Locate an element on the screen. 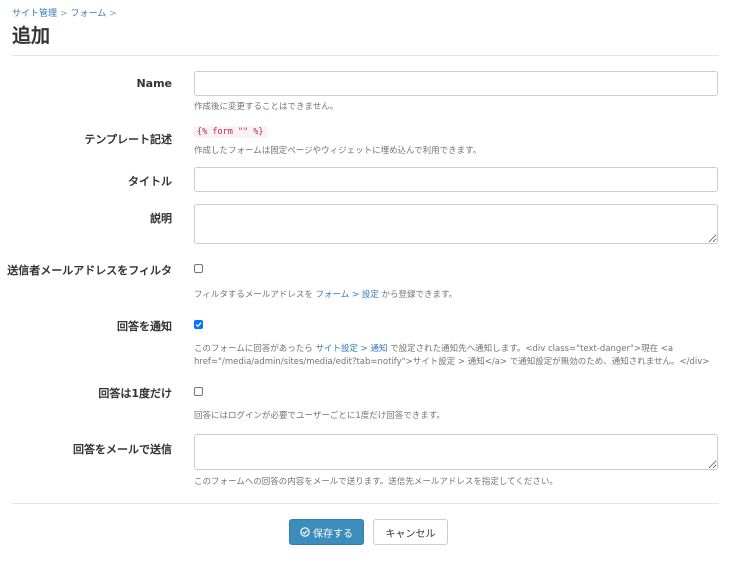  breadcrumb: サイト管理 > フォーム > is located at coordinates (66, 12).